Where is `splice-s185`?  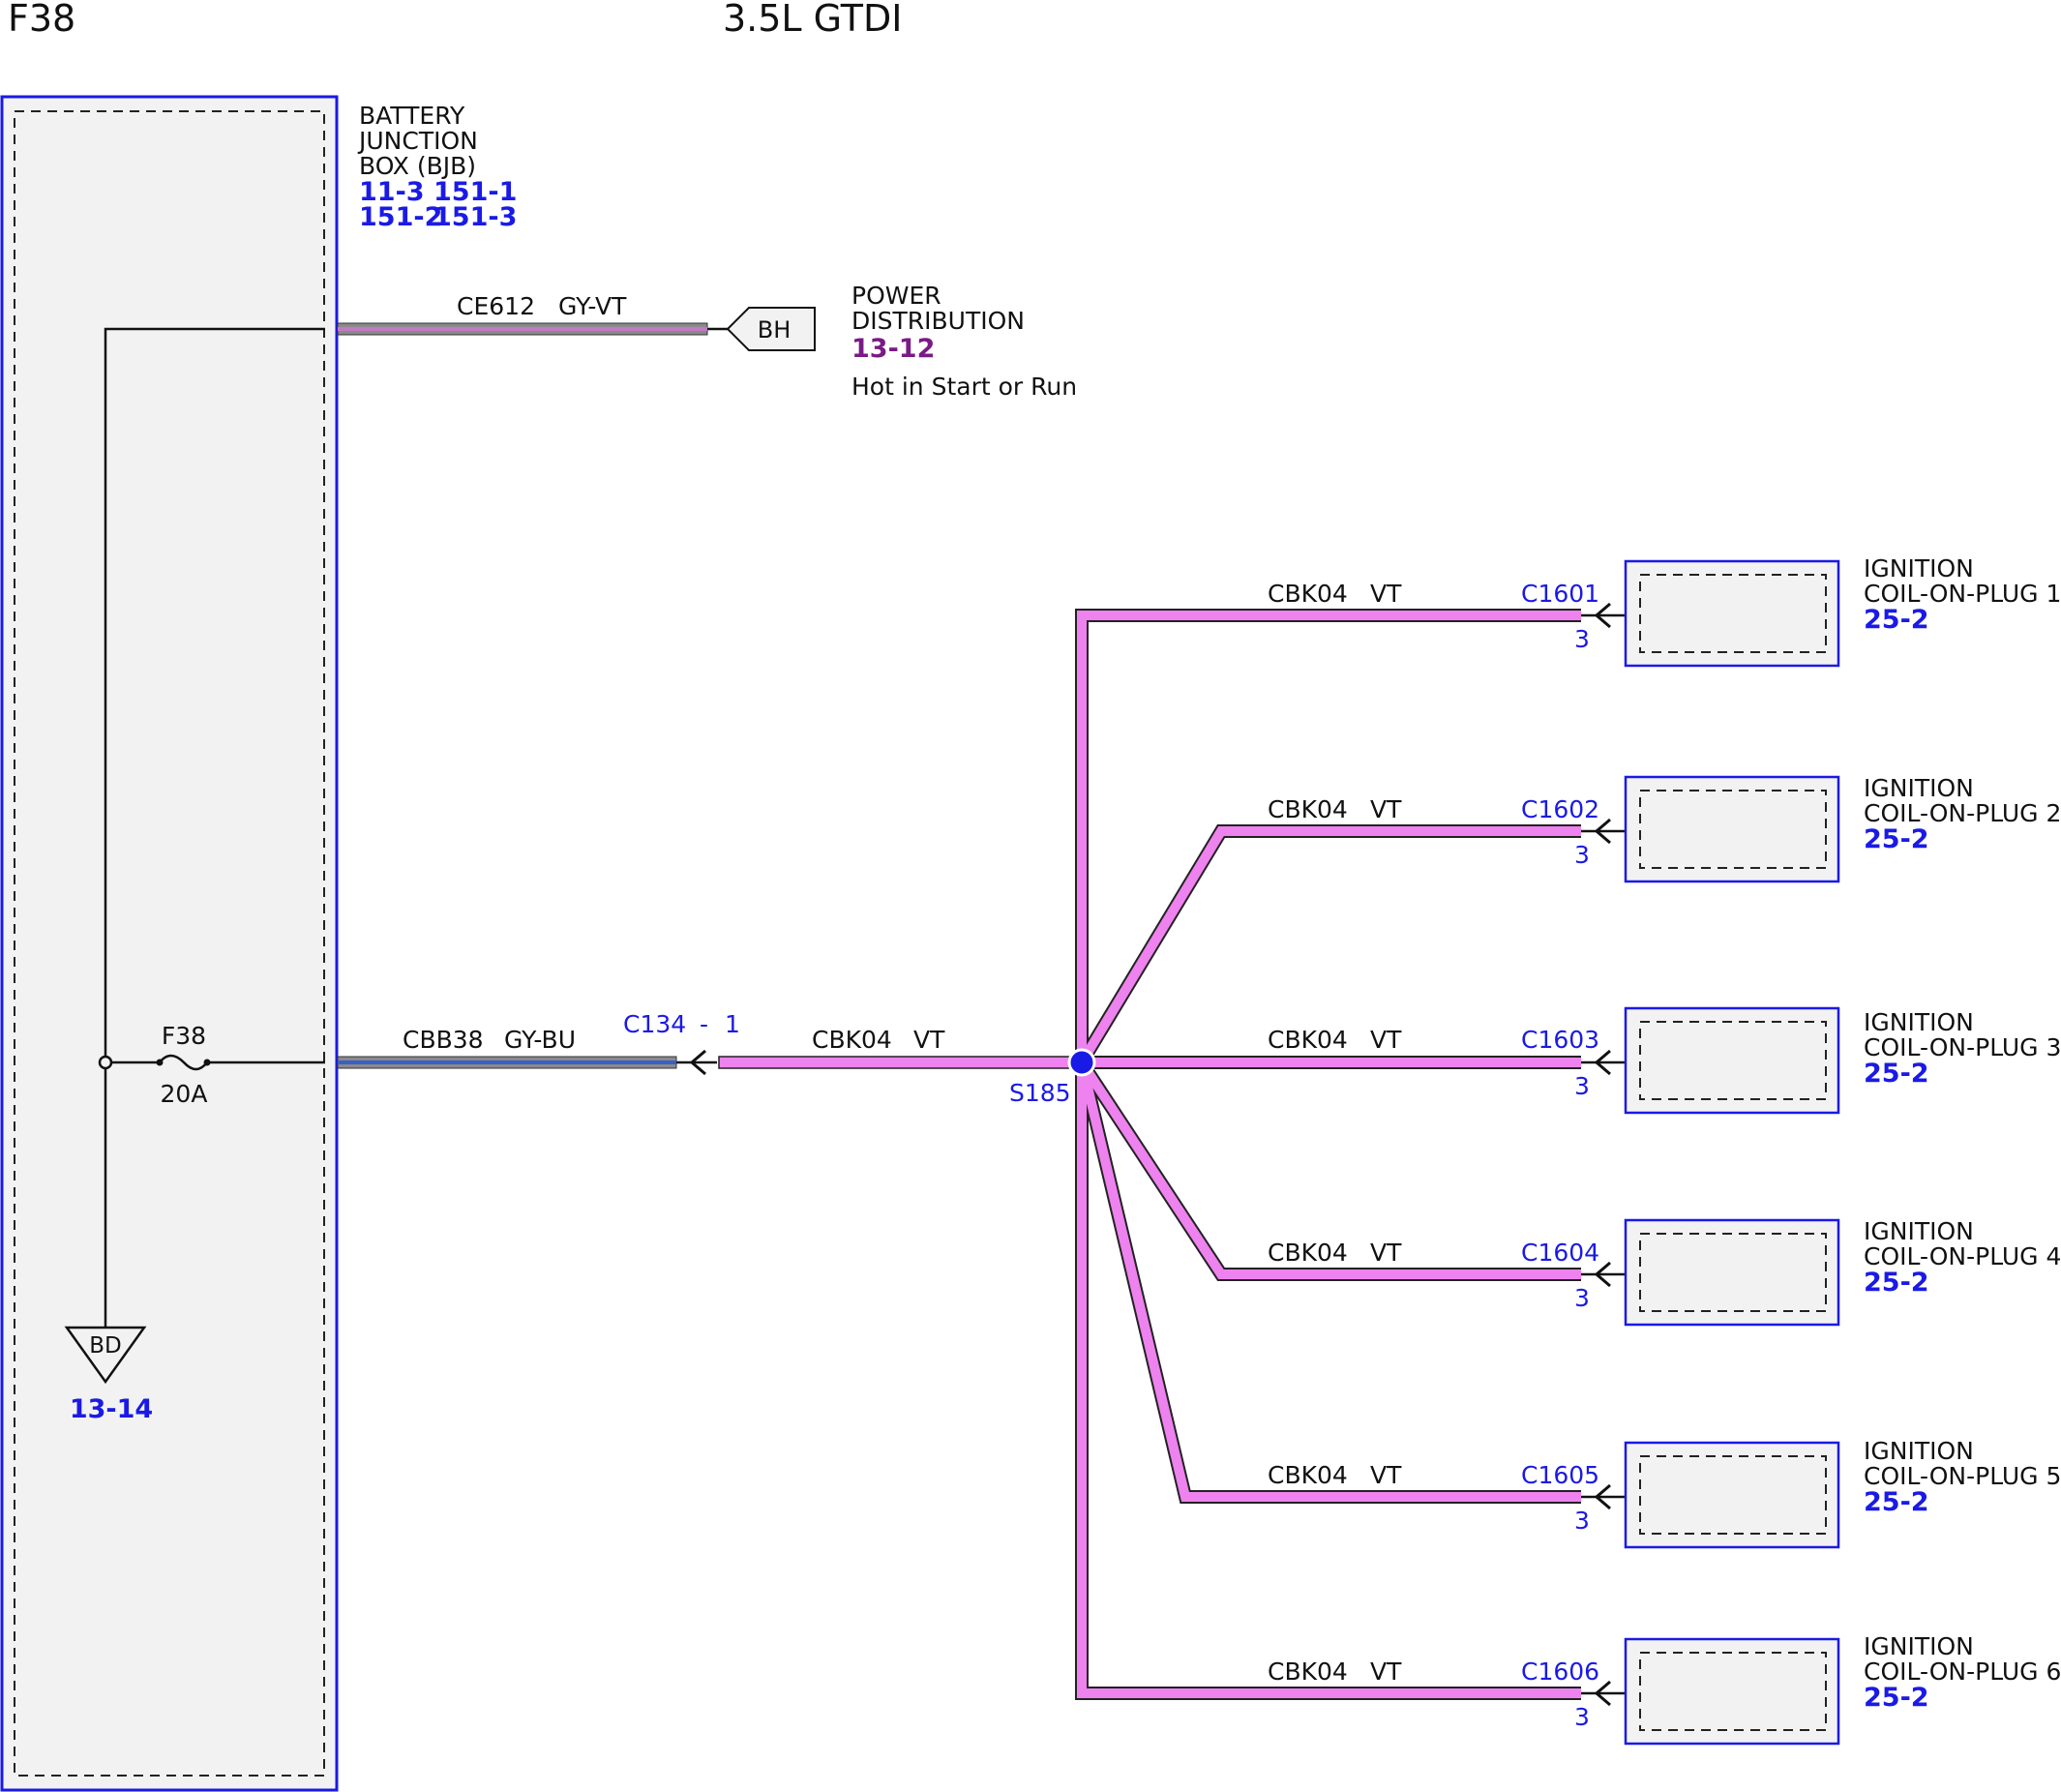 splice-s185 is located at coordinates (1082, 1062).